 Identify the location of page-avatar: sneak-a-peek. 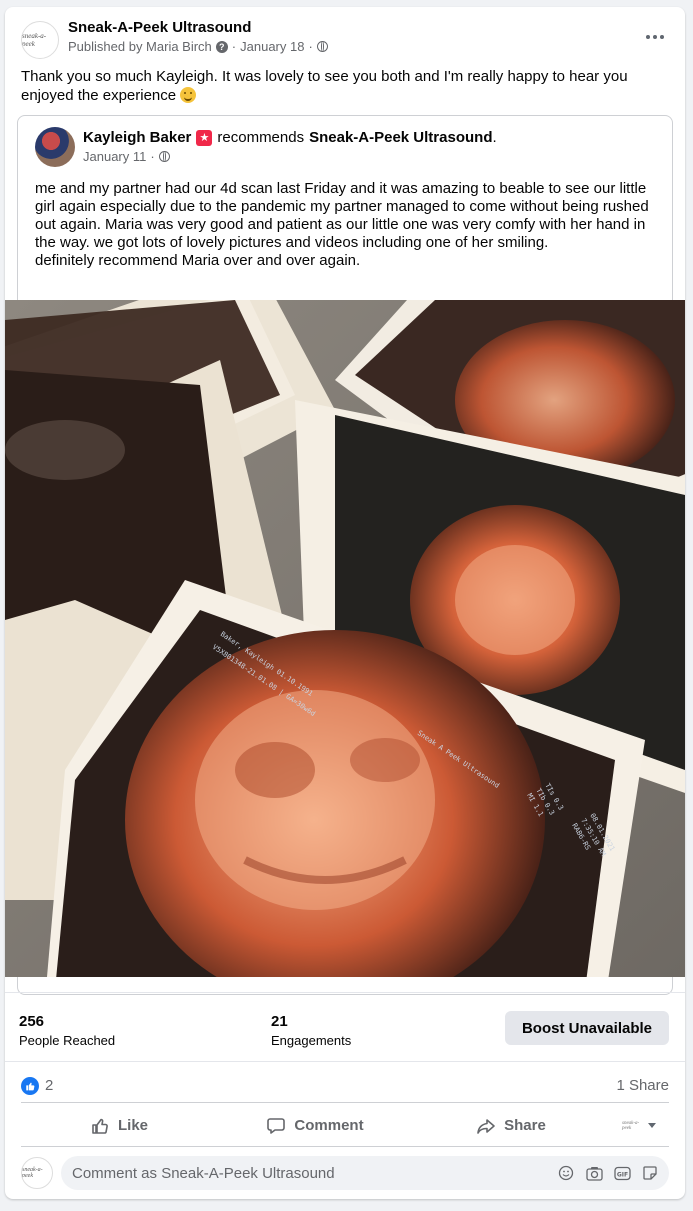
(40, 40).